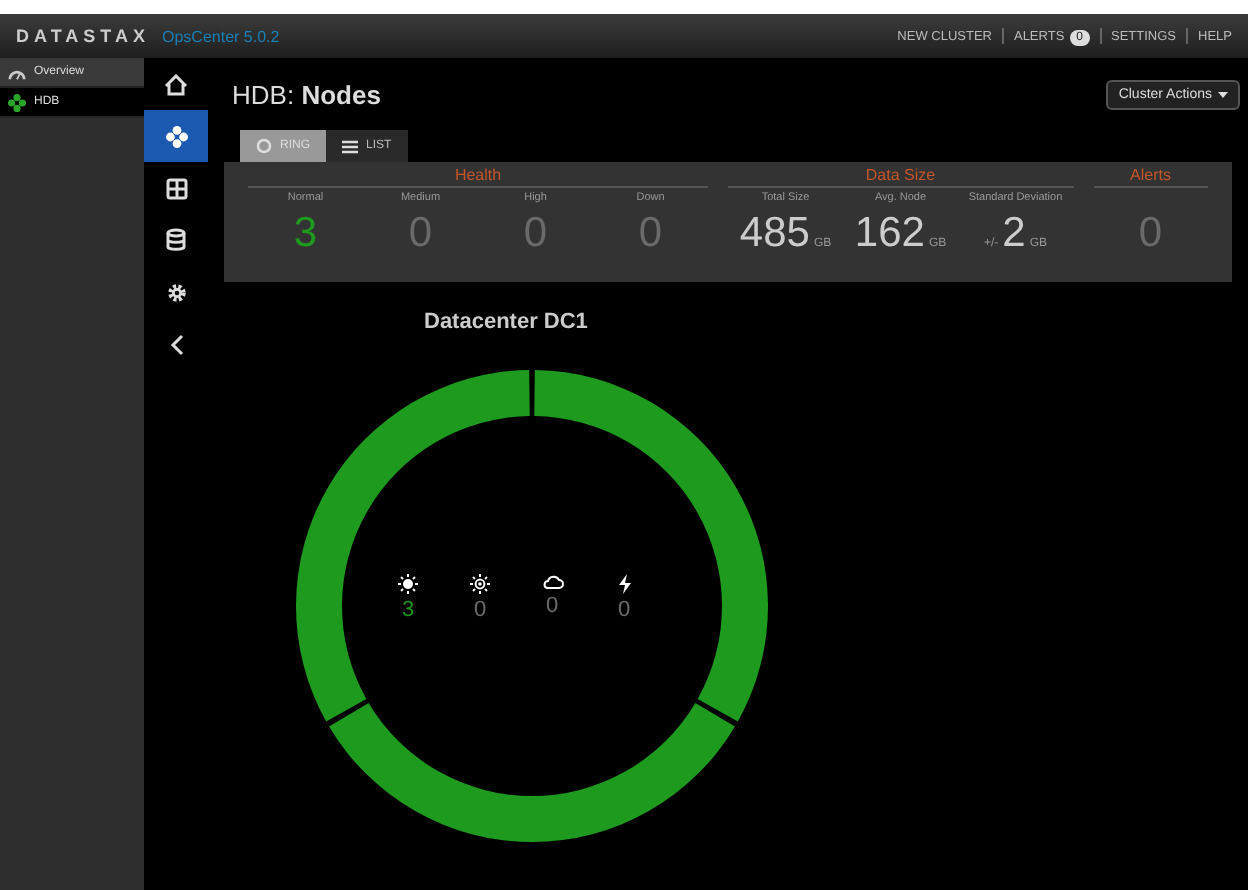 The height and width of the screenshot is (890, 1248). Describe the element at coordinates (305, 234) in the screenshot. I see `stat-value: 3` at that location.